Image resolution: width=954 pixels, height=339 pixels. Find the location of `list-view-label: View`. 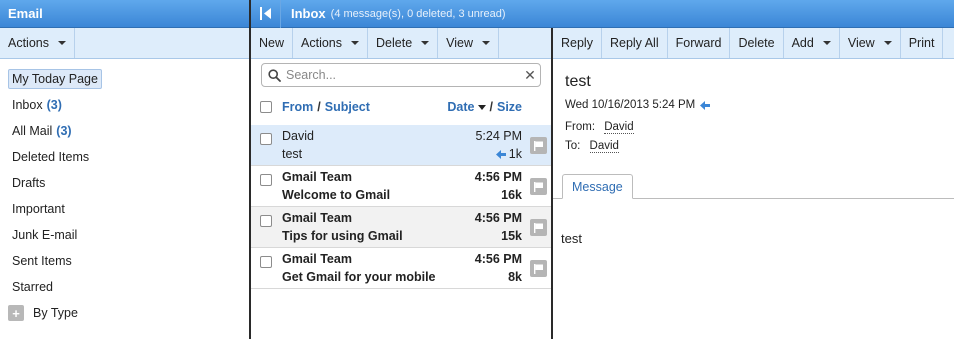

list-view-label: View is located at coordinates (460, 43).